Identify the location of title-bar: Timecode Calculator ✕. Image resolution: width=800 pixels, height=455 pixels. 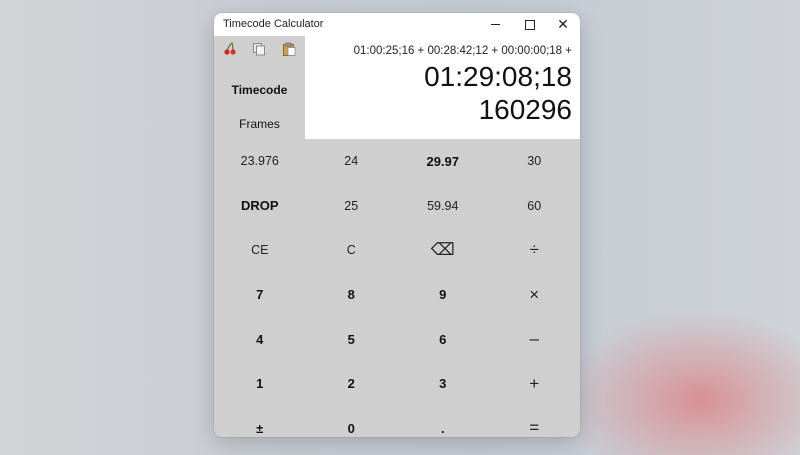
(397, 24).